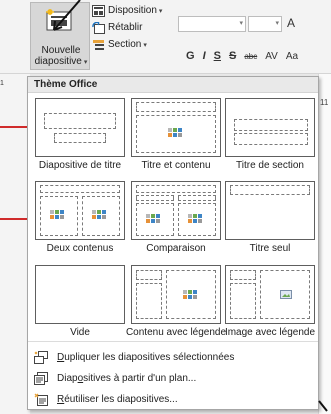 The height and width of the screenshot is (414, 331). Describe the element at coordinates (80, 165) in the screenshot. I see `layout-label: Diapositive de titre` at that location.